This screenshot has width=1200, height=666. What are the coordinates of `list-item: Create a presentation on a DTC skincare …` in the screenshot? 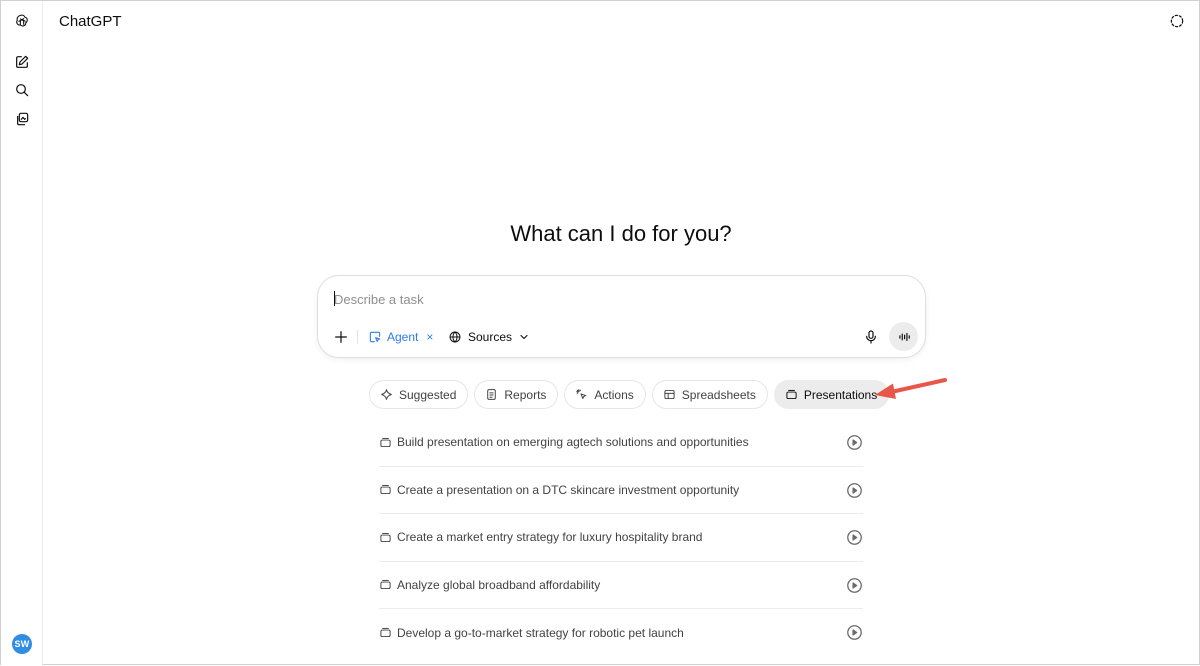 It's located at (621, 490).